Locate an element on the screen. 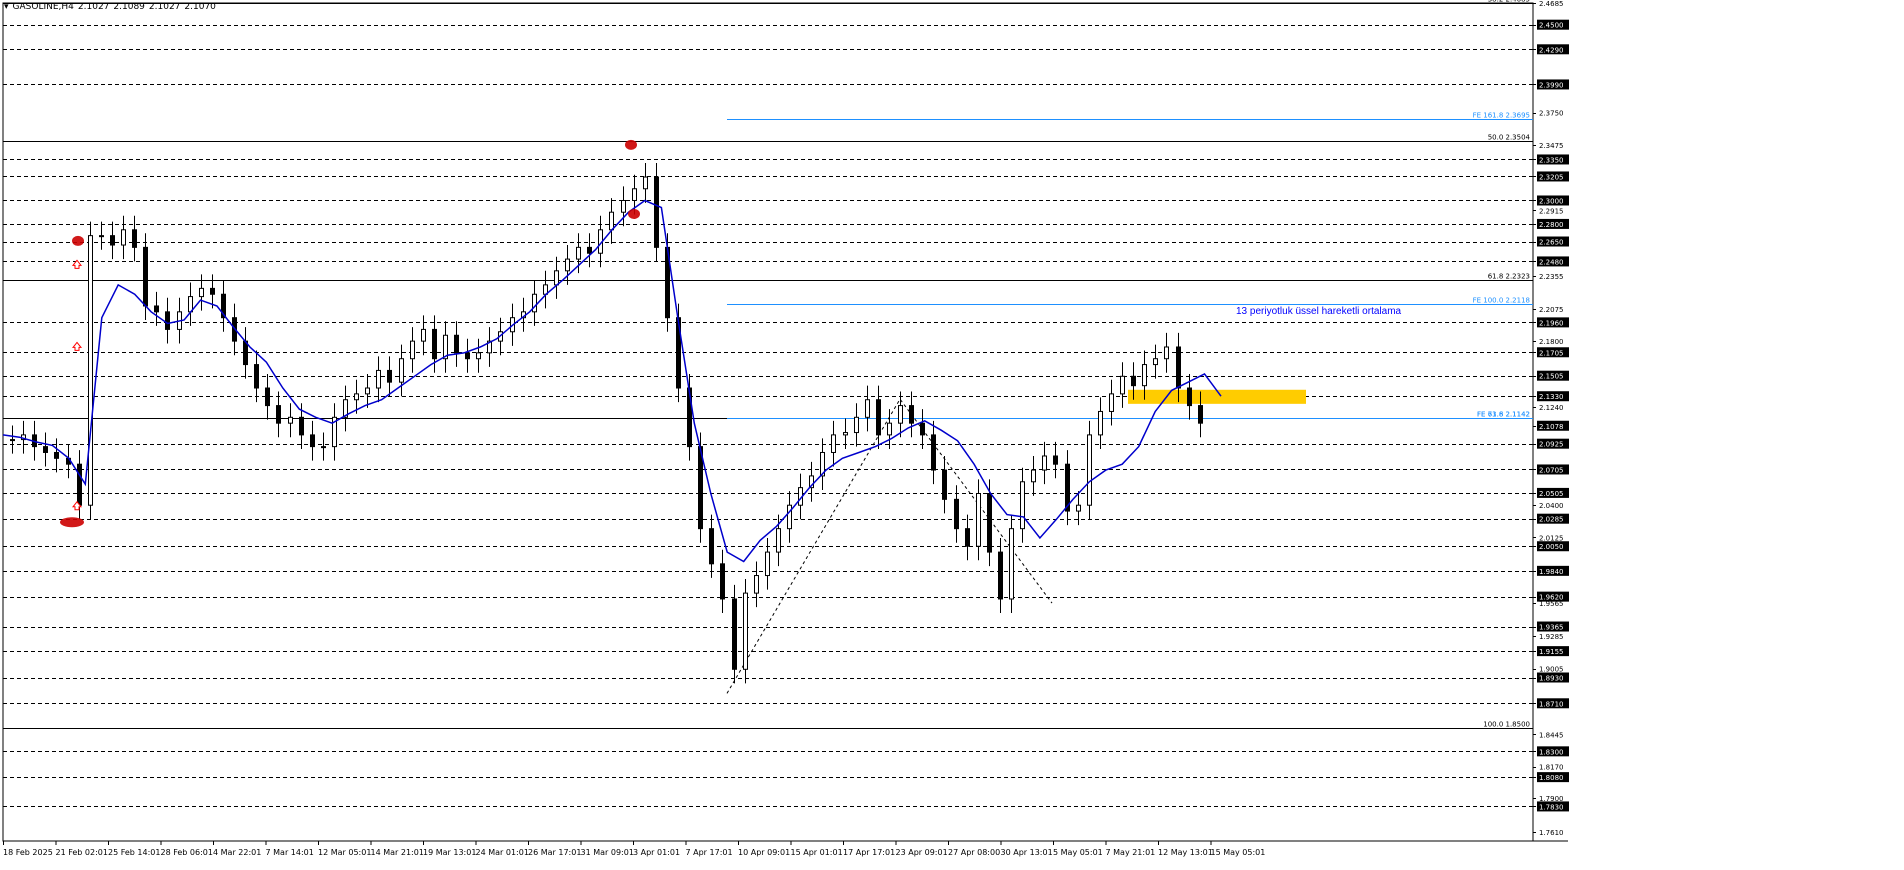 This screenshot has width=1904, height=870. ohlc-close: 2.1070 is located at coordinates (200, 7).